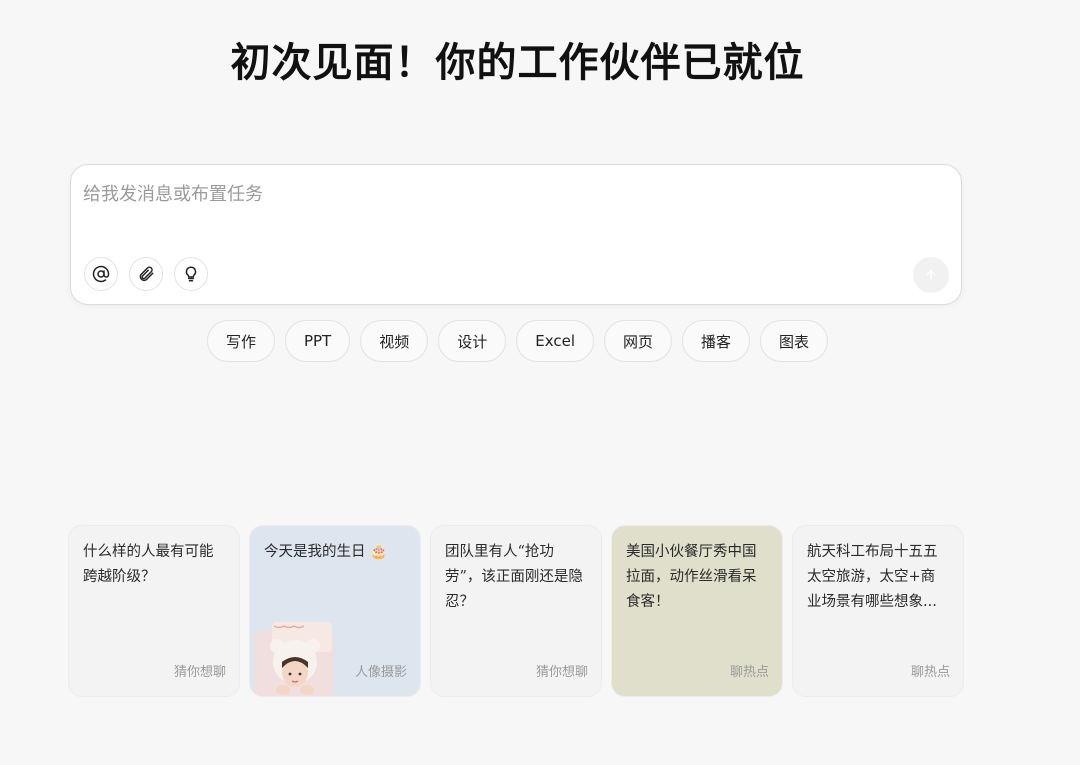 This screenshot has width=1080, height=765. I want to click on suggestion-card: 什么样的人最有可能跨越阶级？ 猜你想聊, so click(154, 611).